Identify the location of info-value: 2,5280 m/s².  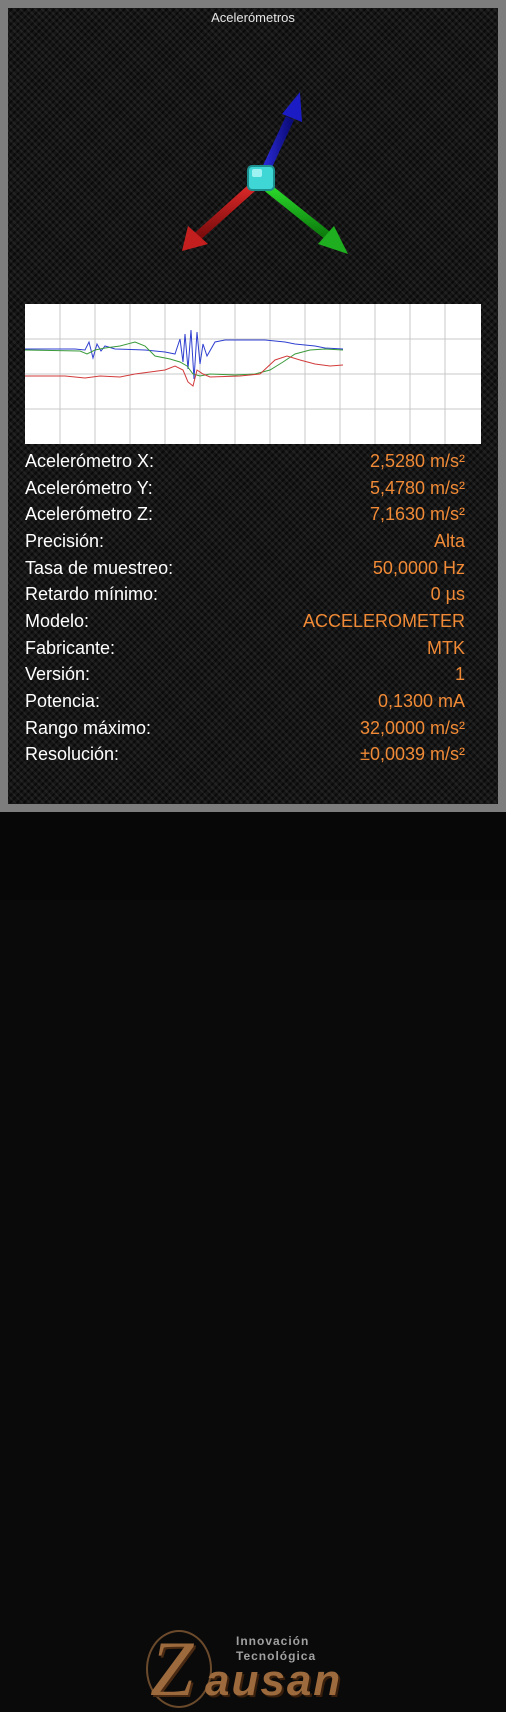
(417, 460).